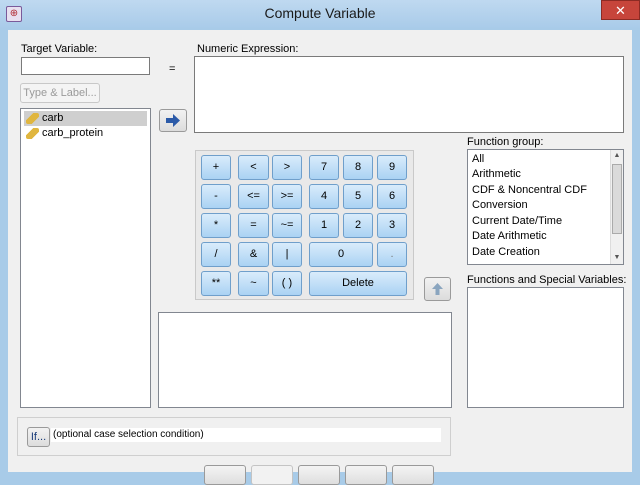 The height and width of the screenshot is (485, 640). What do you see at coordinates (617, 258) in the screenshot?
I see `scroll-down-arrow-icon: ▼` at bounding box center [617, 258].